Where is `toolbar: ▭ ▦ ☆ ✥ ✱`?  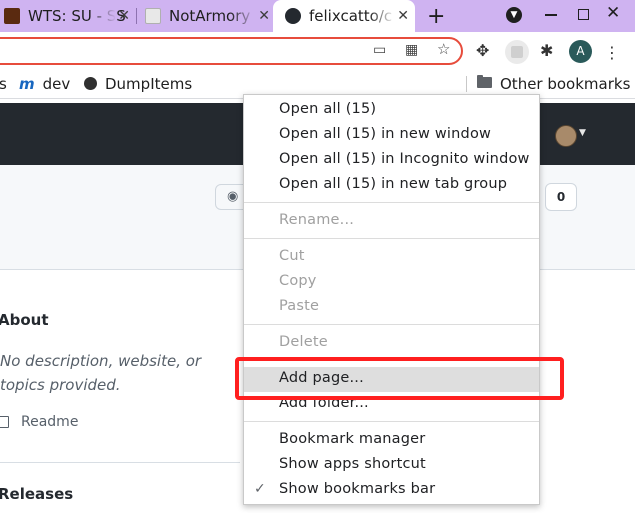 toolbar: ▭ ▦ ☆ ✥ ✱ is located at coordinates (317, 51).